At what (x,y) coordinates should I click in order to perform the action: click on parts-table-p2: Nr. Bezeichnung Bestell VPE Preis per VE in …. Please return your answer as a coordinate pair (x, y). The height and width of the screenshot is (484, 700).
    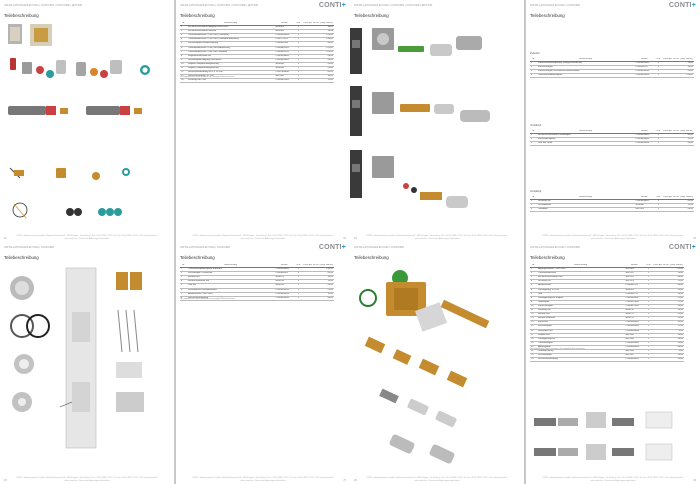
    Looking at the image, I should click on (257, 53).